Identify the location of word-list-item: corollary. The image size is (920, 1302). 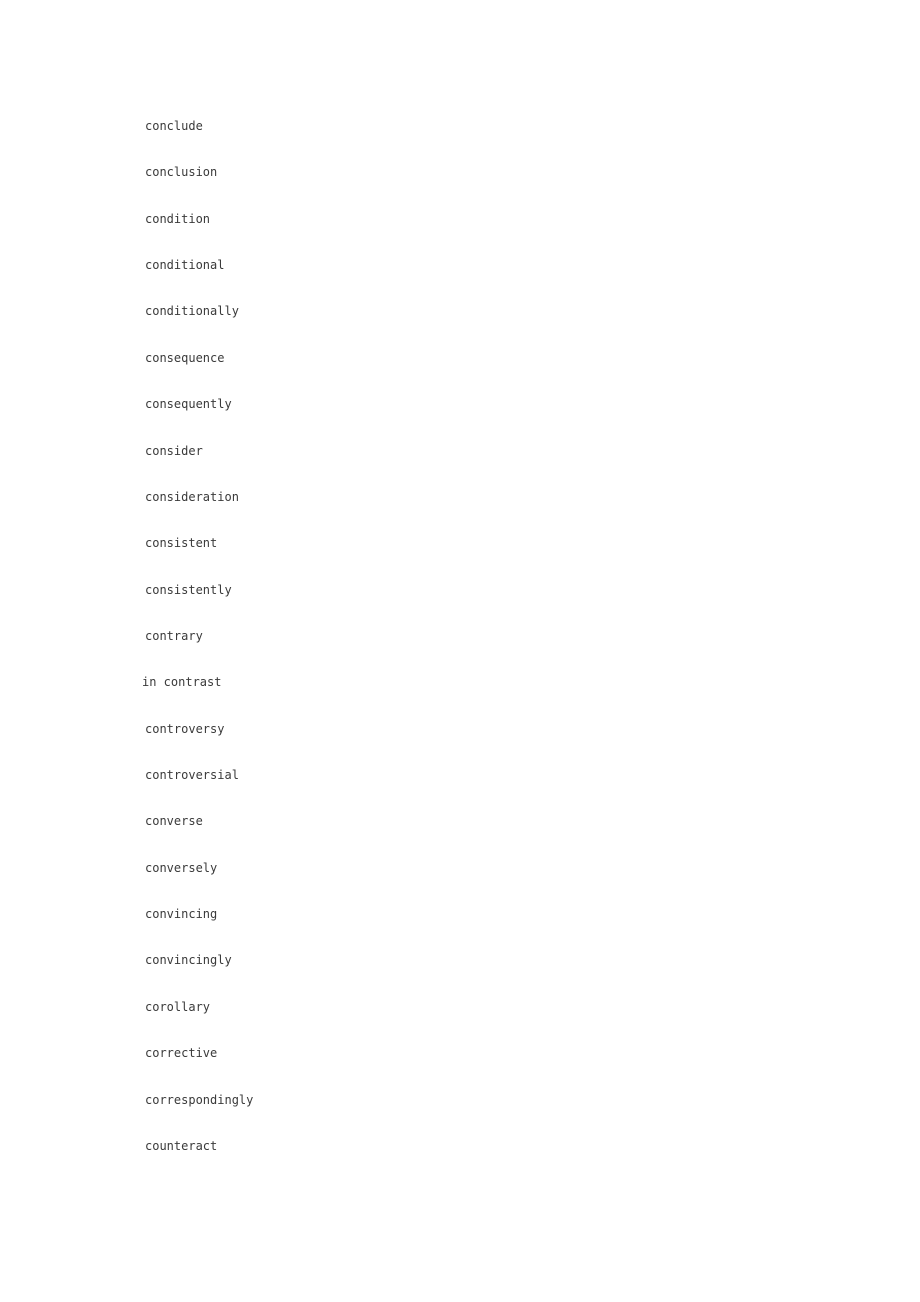
(178, 1006).